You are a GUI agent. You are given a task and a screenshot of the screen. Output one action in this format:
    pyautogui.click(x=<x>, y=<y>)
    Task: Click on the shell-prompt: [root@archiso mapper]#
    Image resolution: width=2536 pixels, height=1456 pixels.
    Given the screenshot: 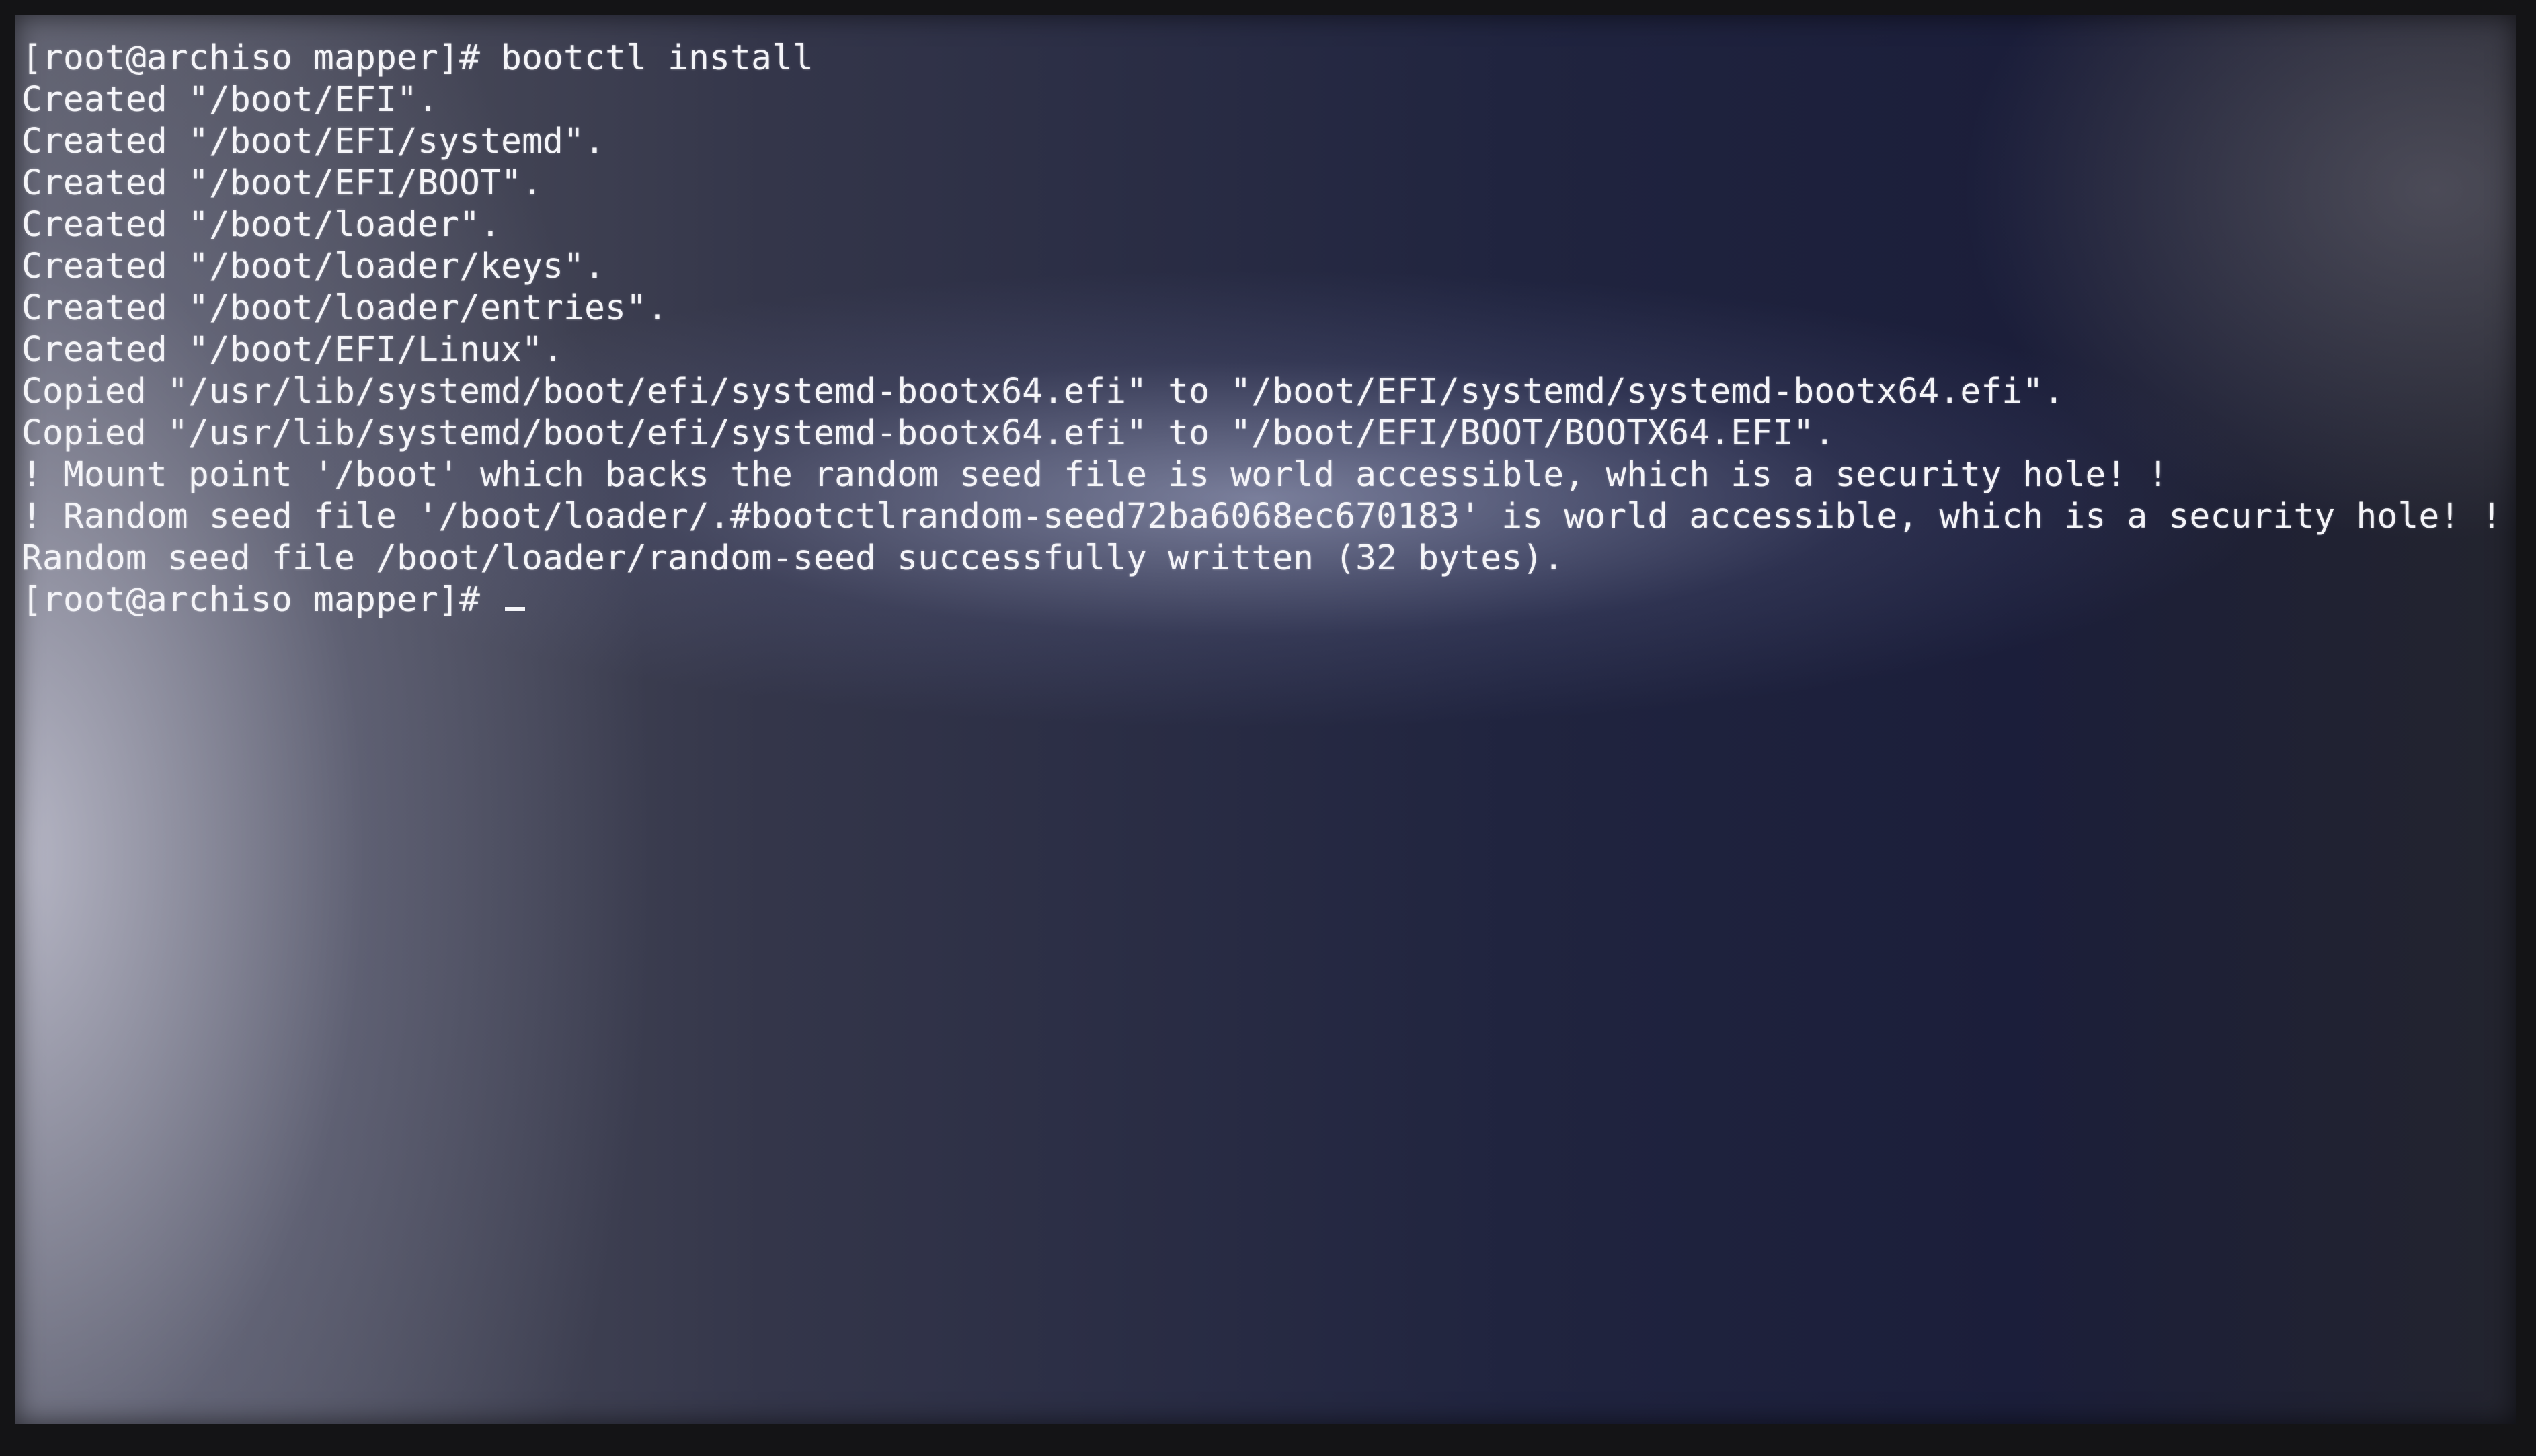 What is the action you would take?
    pyautogui.click(x=262, y=600)
    